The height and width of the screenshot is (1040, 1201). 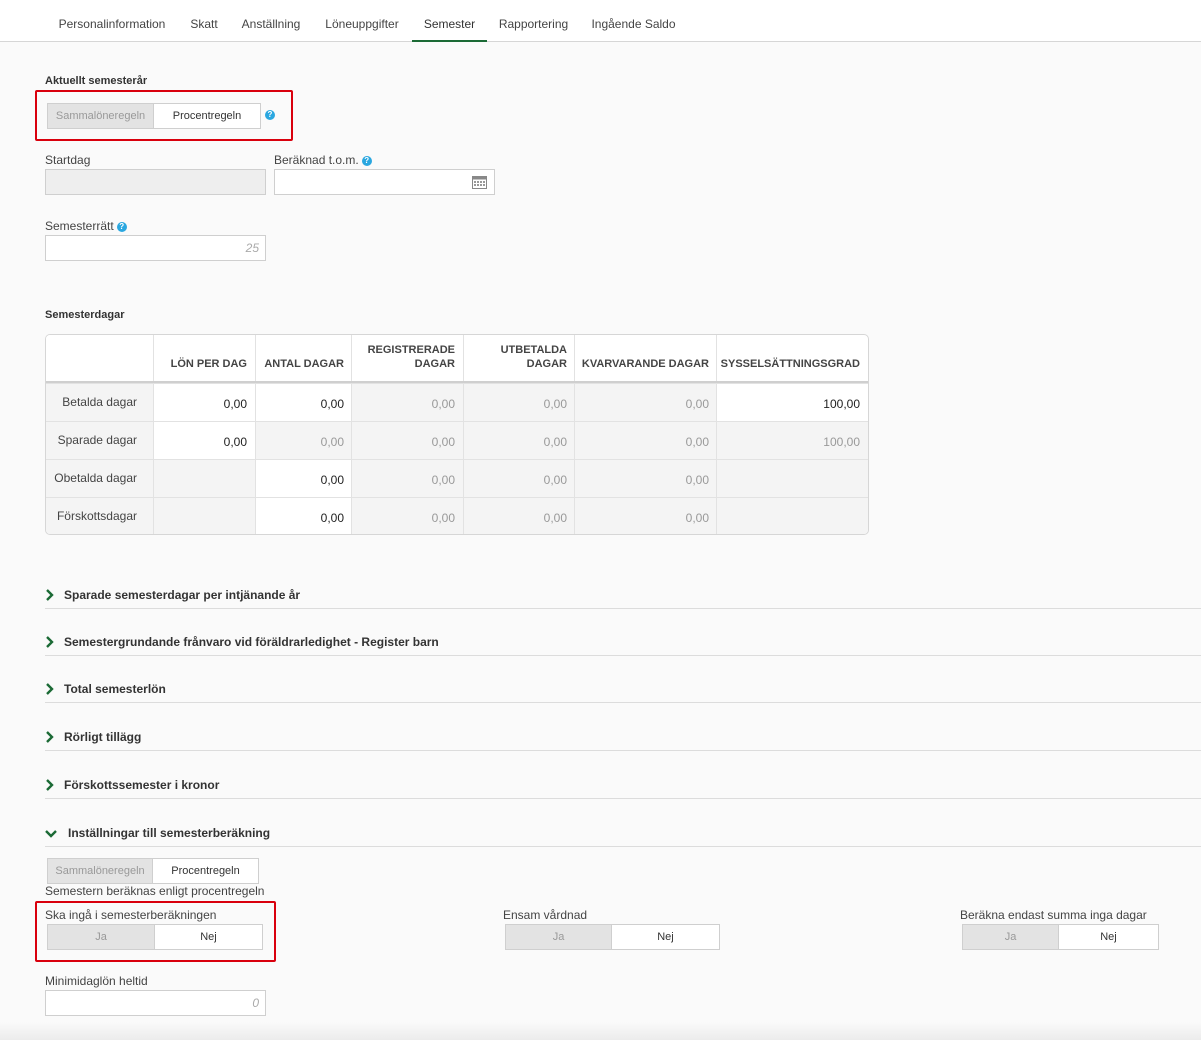 What do you see at coordinates (792, 359) in the screenshot?
I see `header-sysselsattningsgrad: SYSSELSÄTTNINGSGRAD` at bounding box center [792, 359].